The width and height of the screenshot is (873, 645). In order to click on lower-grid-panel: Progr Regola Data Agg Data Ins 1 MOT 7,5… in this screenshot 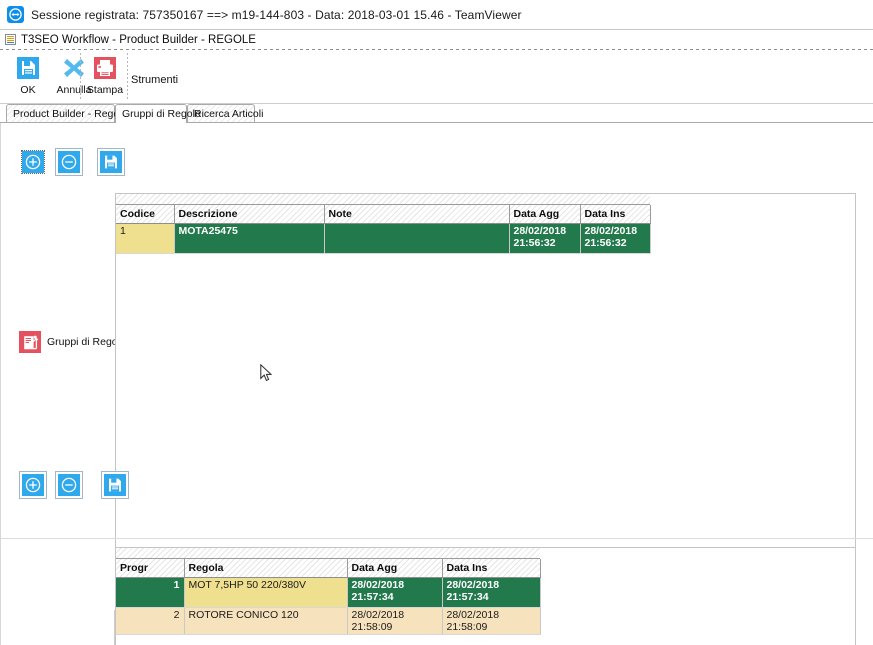, I will do `click(485, 596)`.